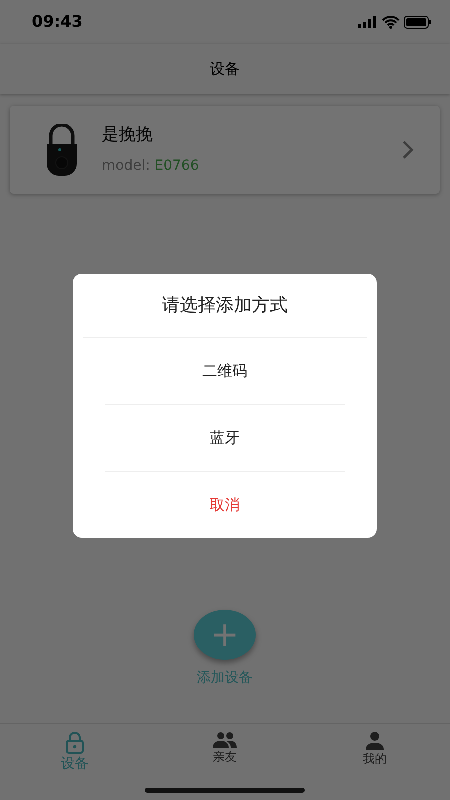 The image size is (450, 800). Describe the element at coordinates (225, 678) in the screenshot. I see `add-device-label: 添加设备` at that location.